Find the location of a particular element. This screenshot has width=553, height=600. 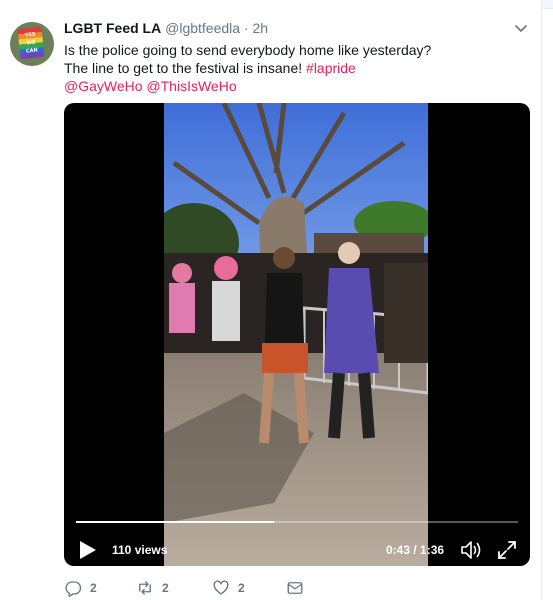

direct-message-button is located at coordinates (295, 588).